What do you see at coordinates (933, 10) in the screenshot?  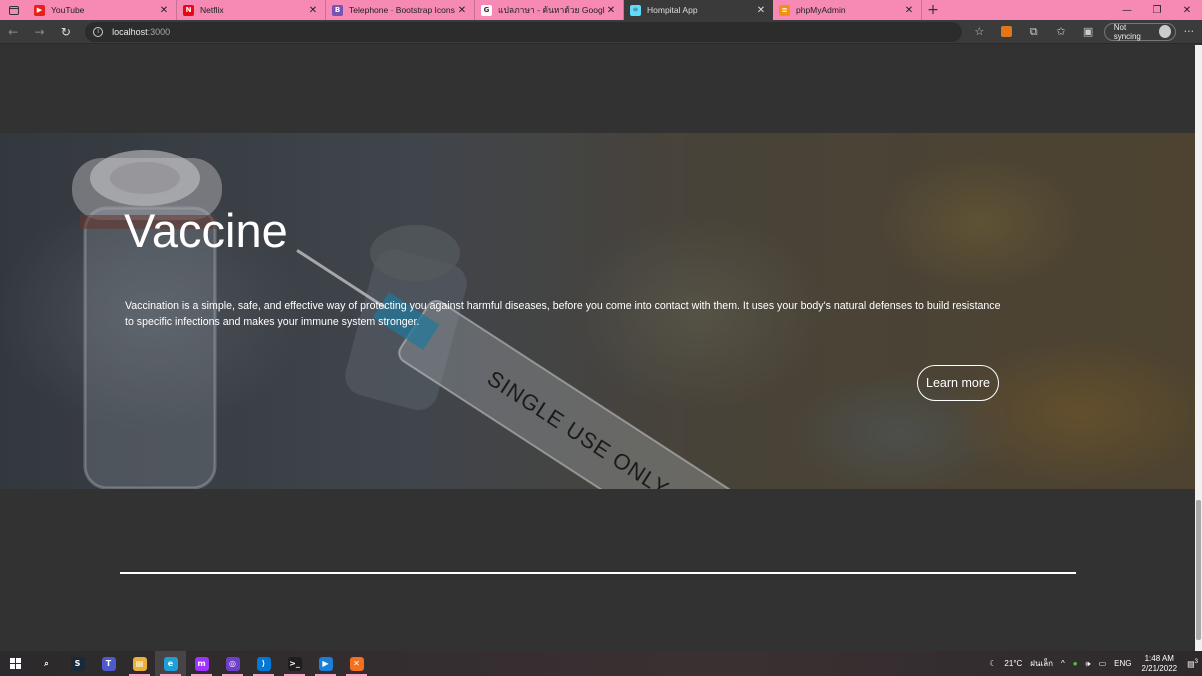 I see `new-tab-button: +` at bounding box center [933, 10].